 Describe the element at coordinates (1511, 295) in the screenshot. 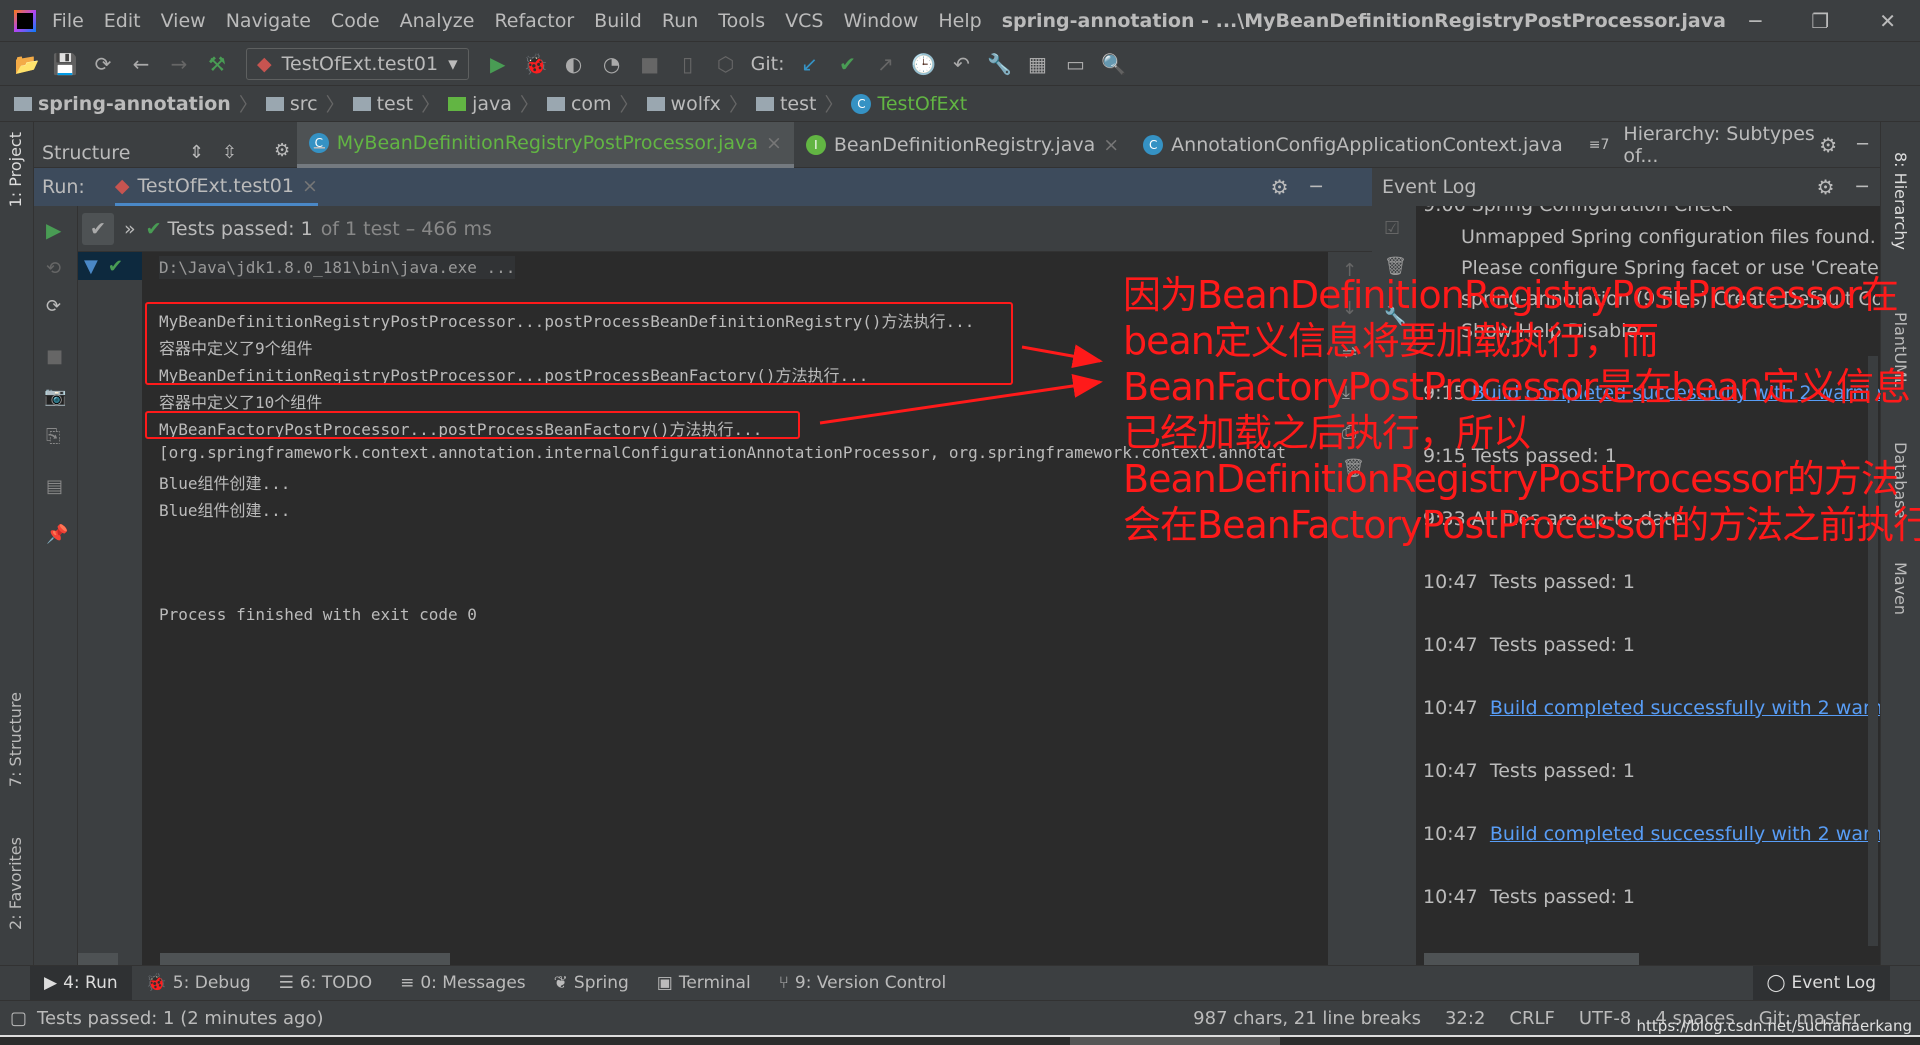

I see `annotation-line: 因为BeanDefinitionRegistryPostProcessor在` at that location.